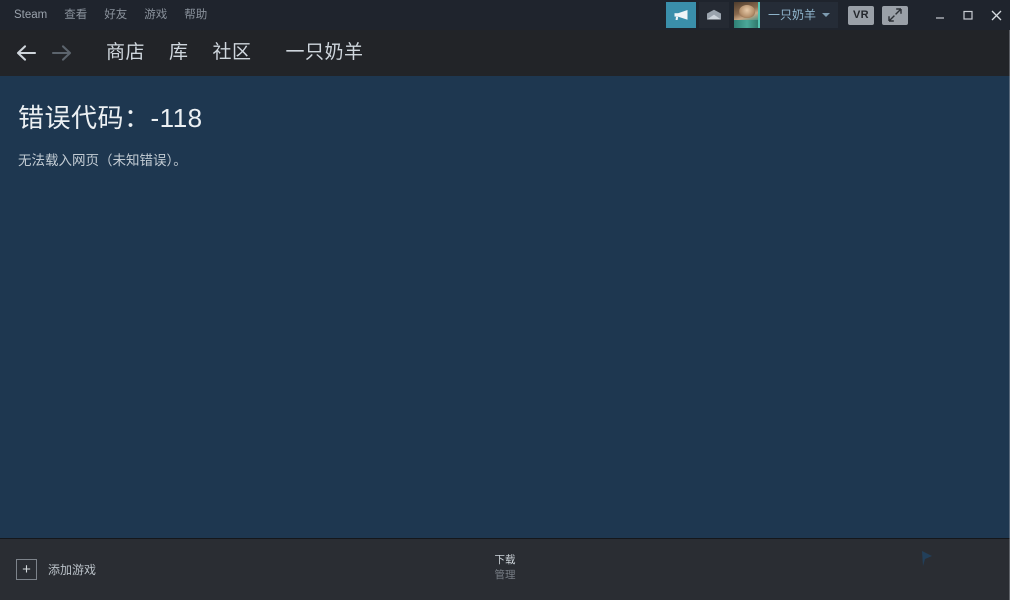 Image resolution: width=1010 pixels, height=600 pixels. I want to click on broadcast-button, so click(680, 15).